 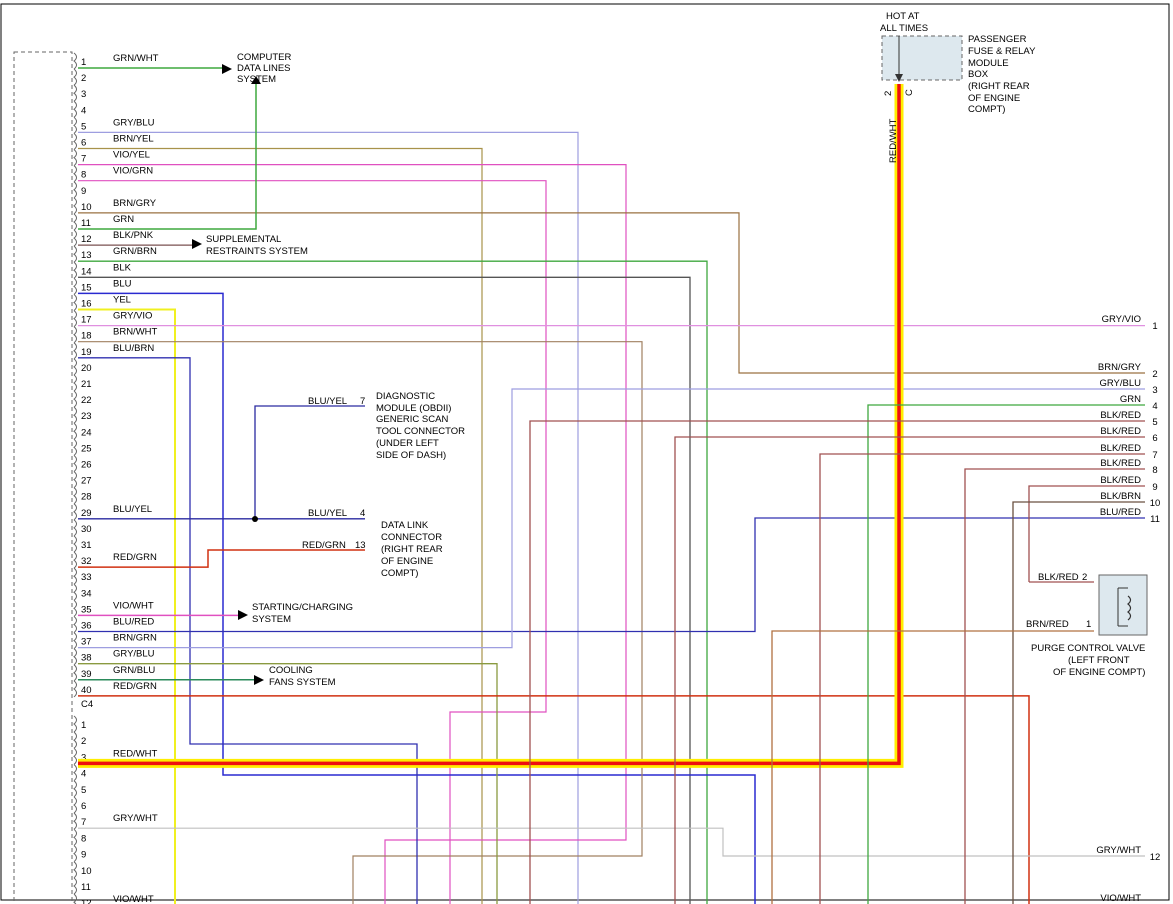 I want to click on wire-label: VIO/GRN, so click(x=133, y=171).